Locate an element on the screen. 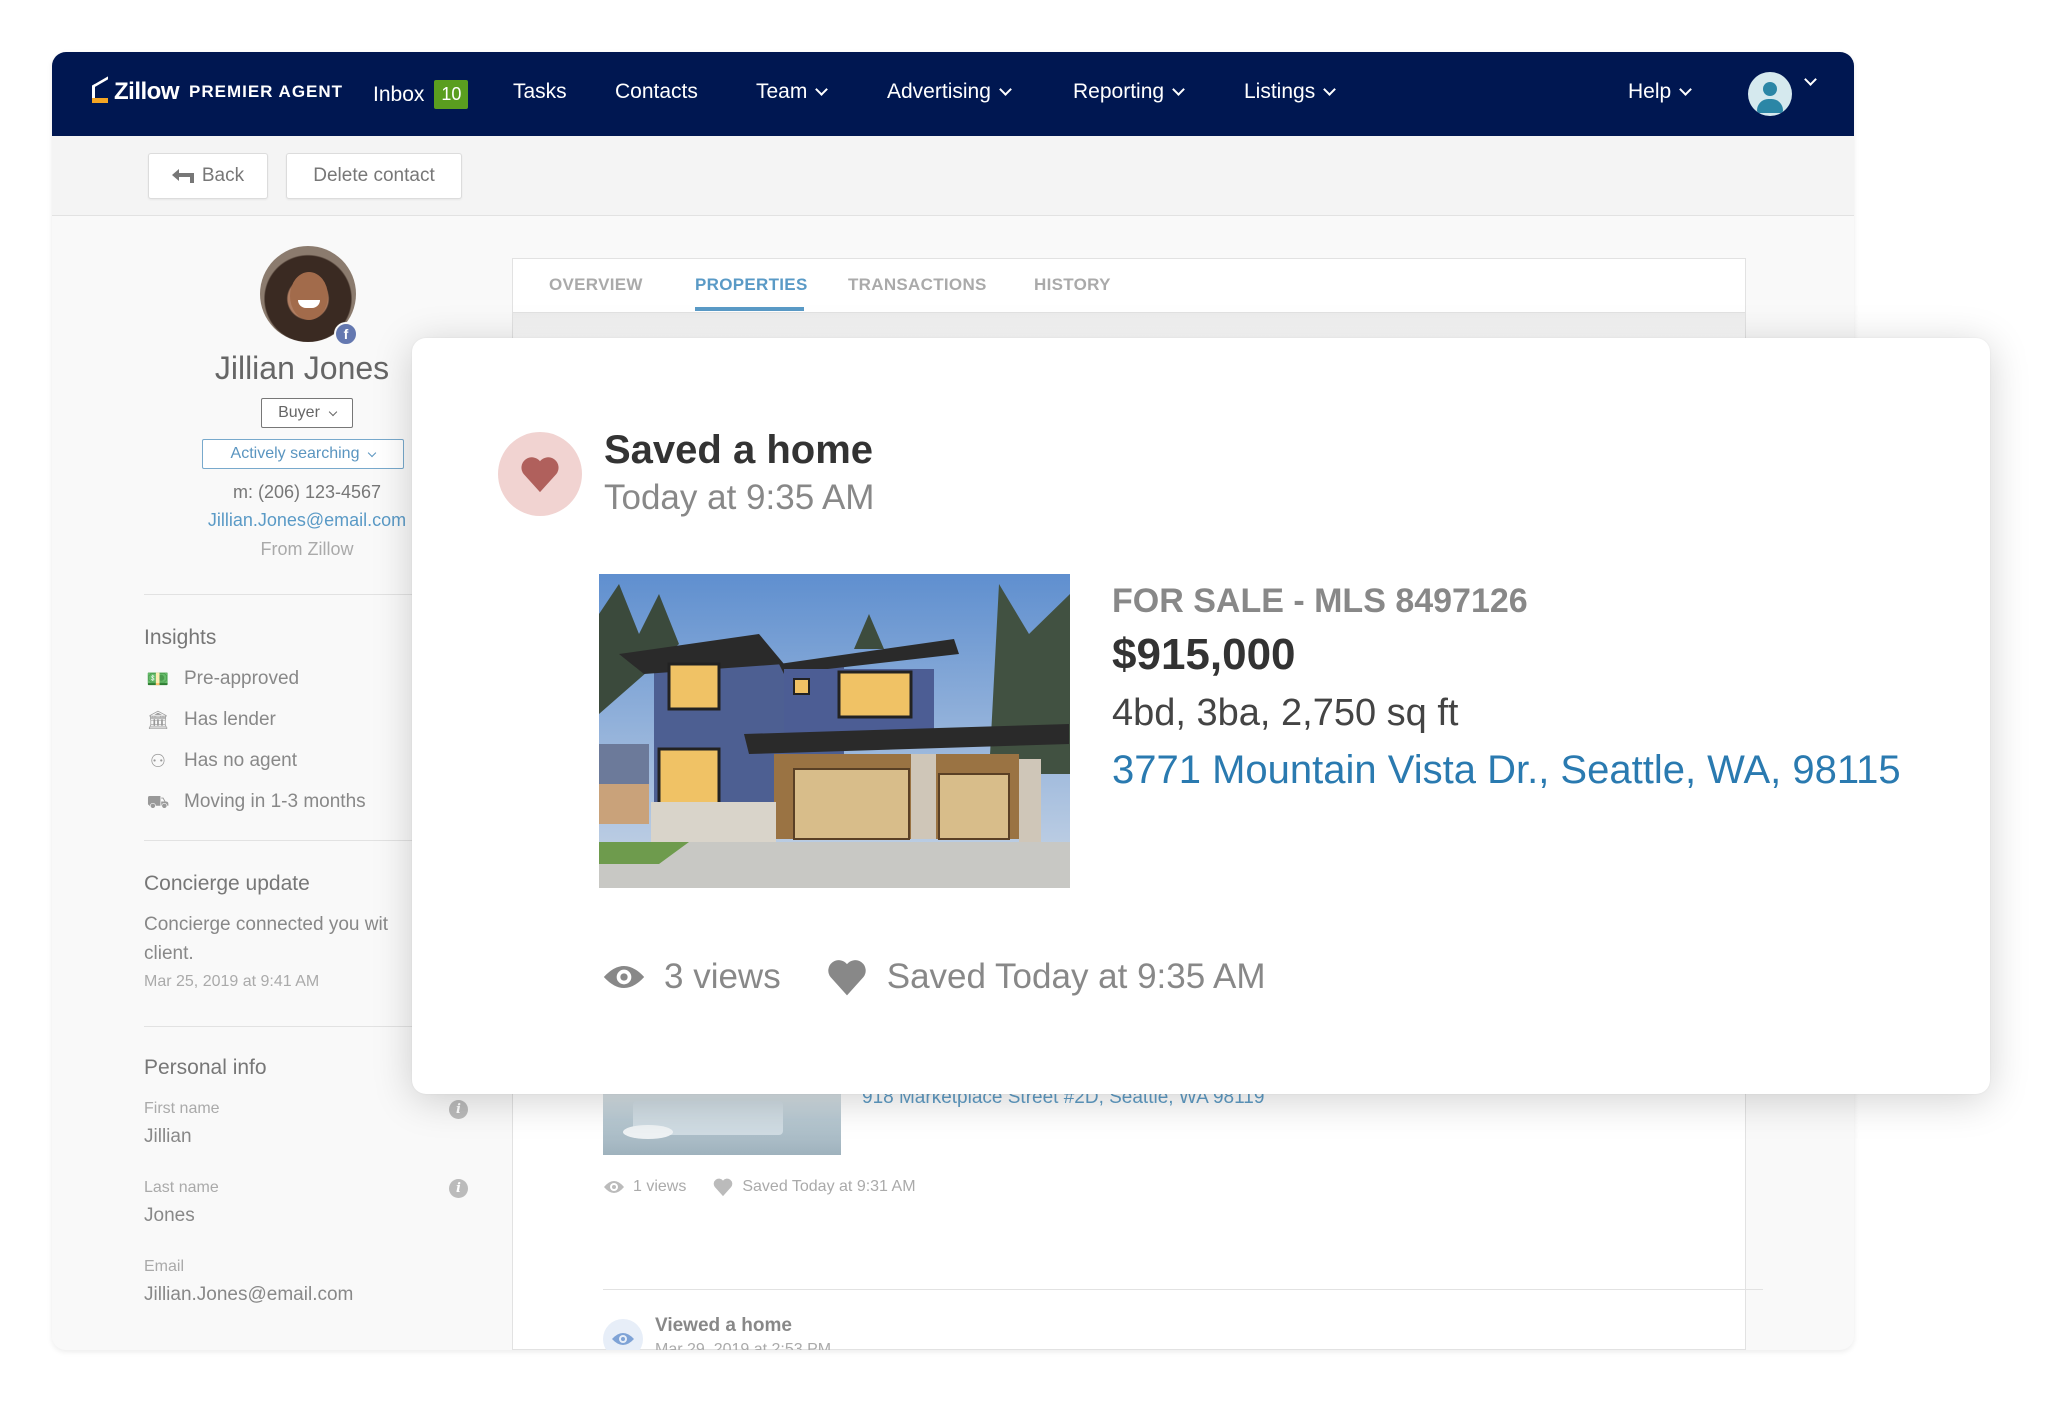  viewed-home-icon is located at coordinates (623, 1334).